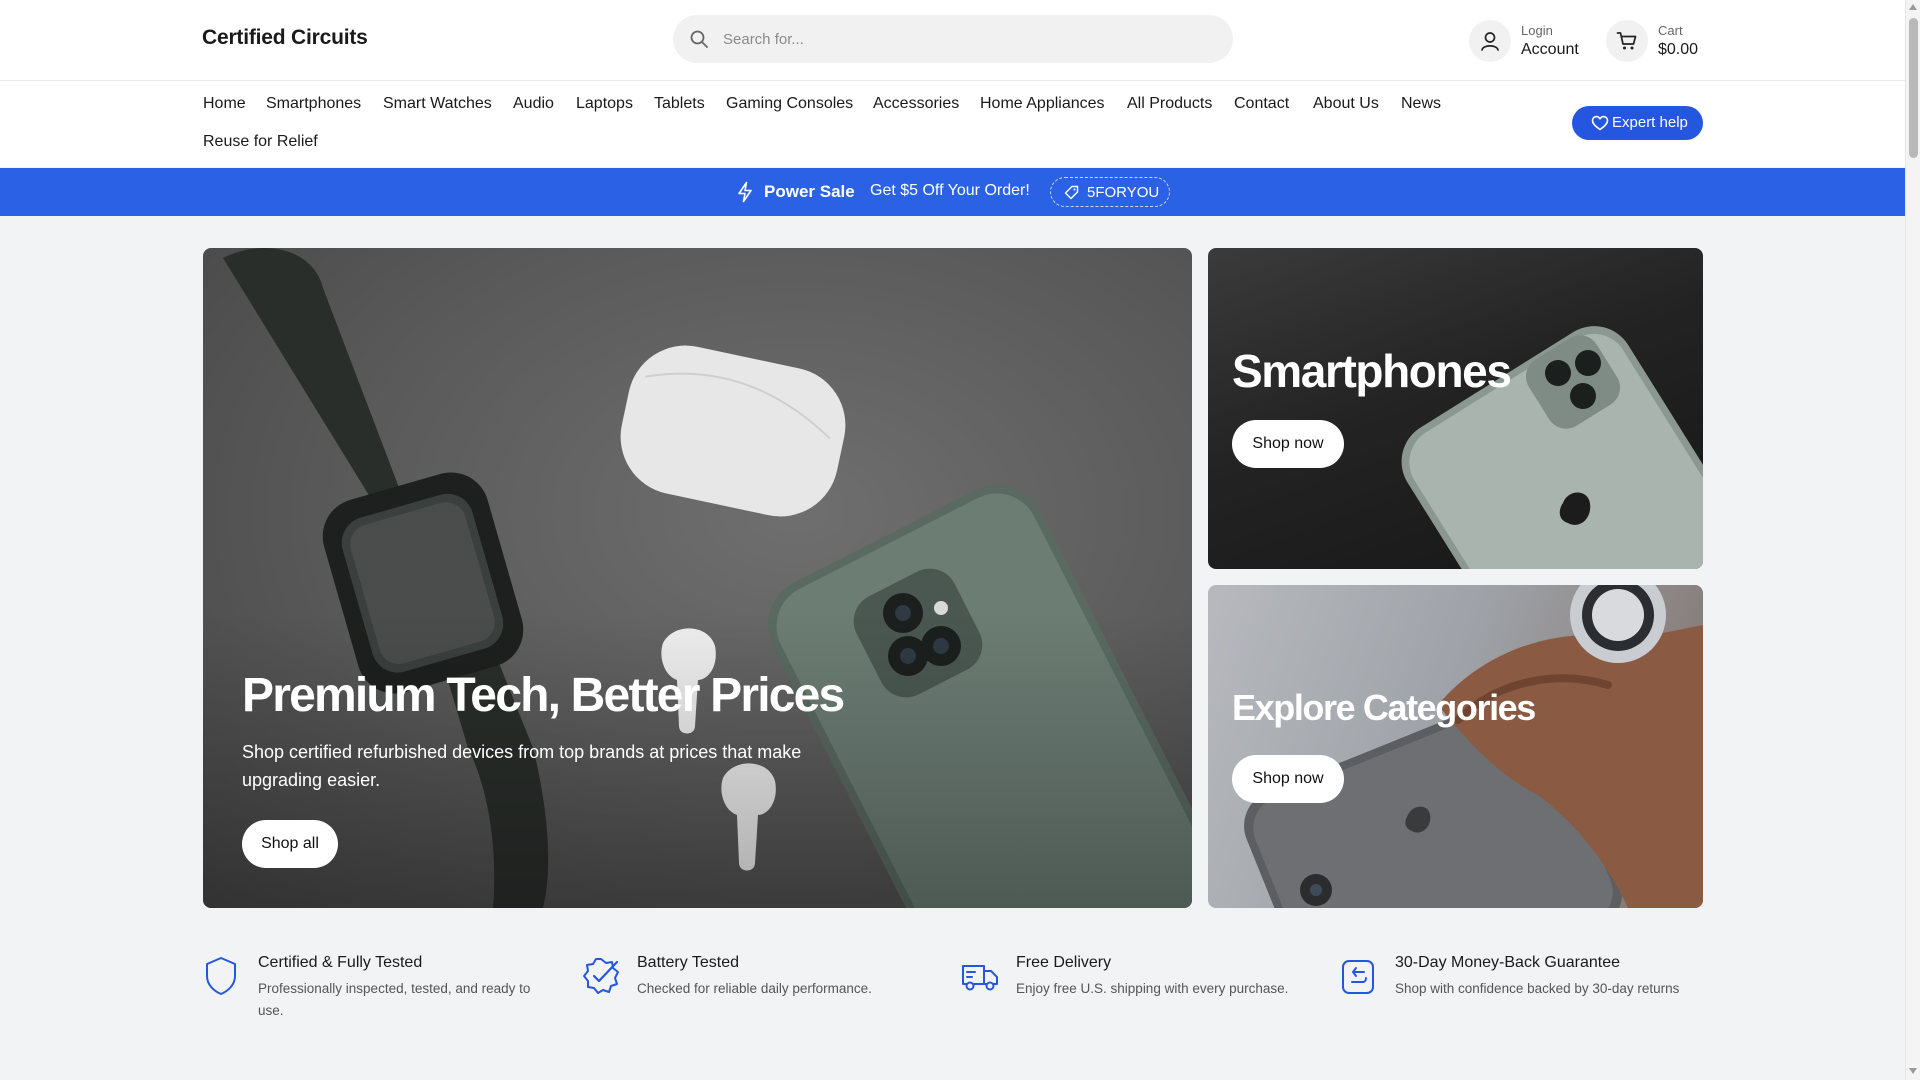 Image resolution: width=1920 pixels, height=1080 pixels. What do you see at coordinates (1071, 192) in the screenshot?
I see `tag-icon` at bounding box center [1071, 192].